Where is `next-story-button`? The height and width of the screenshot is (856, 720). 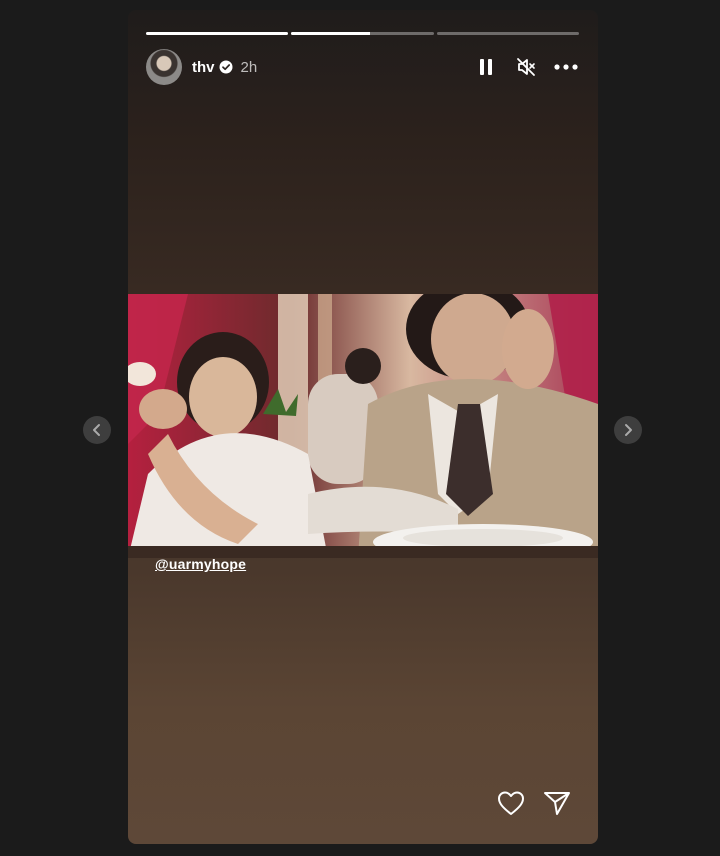
next-story-button is located at coordinates (628, 430).